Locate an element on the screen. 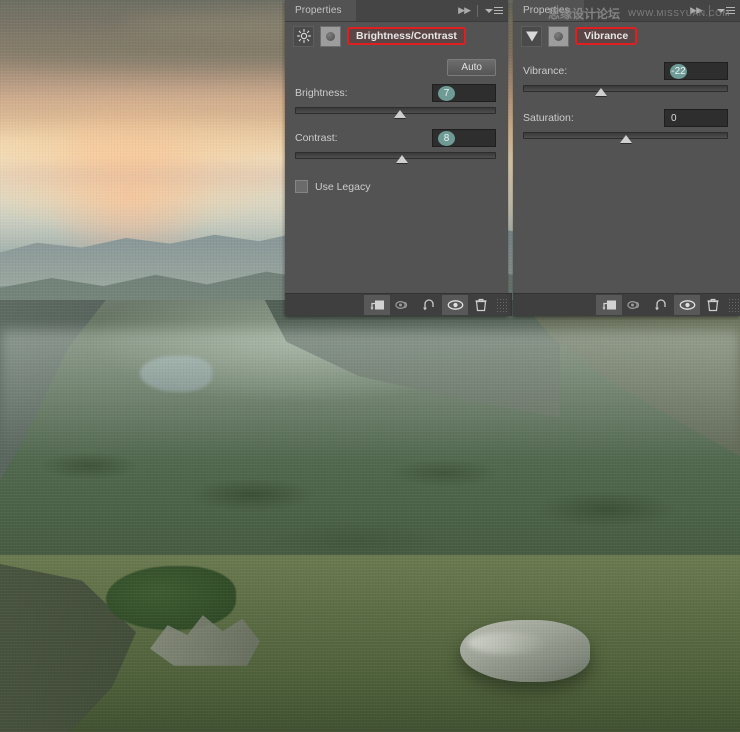 The height and width of the screenshot is (732, 740). adjustment-header: Brightness/Contrast is located at coordinates (396, 36).